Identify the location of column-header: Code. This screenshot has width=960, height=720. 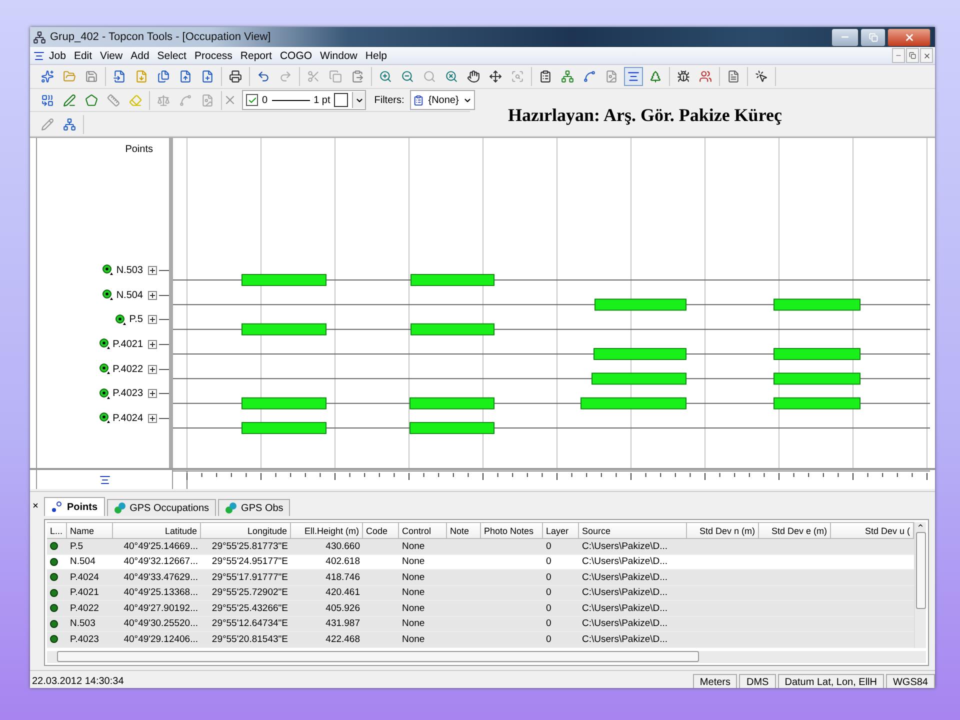
(381, 531).